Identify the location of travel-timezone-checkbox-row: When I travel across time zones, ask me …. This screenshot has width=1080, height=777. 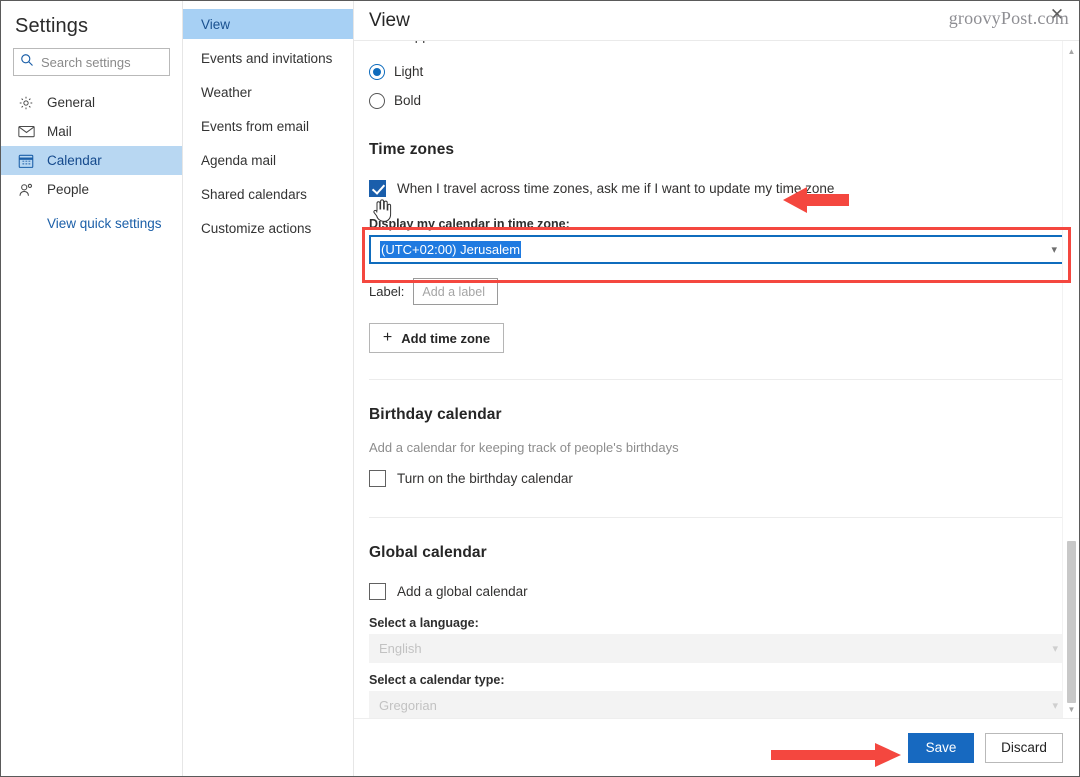
(724, 188).